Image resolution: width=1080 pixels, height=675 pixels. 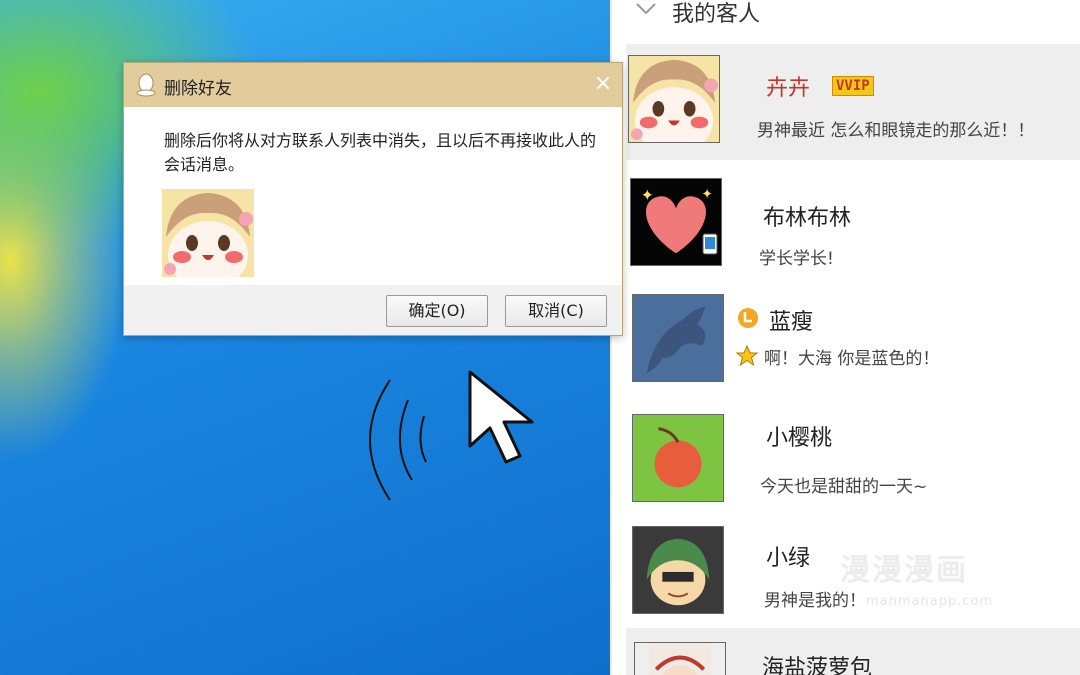 I want to click on watermark-url: manmanapp.com, so click(x=930, y=601).